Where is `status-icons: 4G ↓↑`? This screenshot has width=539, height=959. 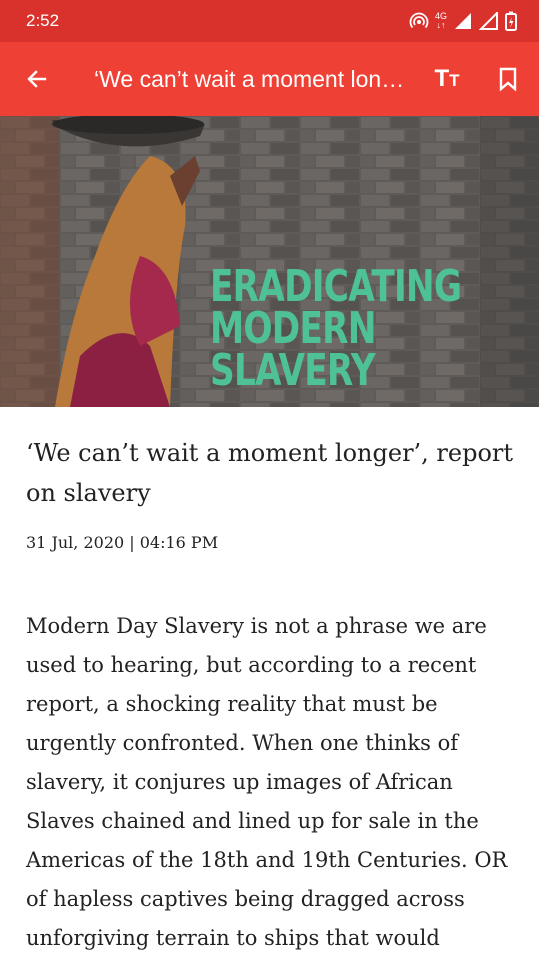 status-icons: 4G ↓↑ is located at coordinates (463, 21).